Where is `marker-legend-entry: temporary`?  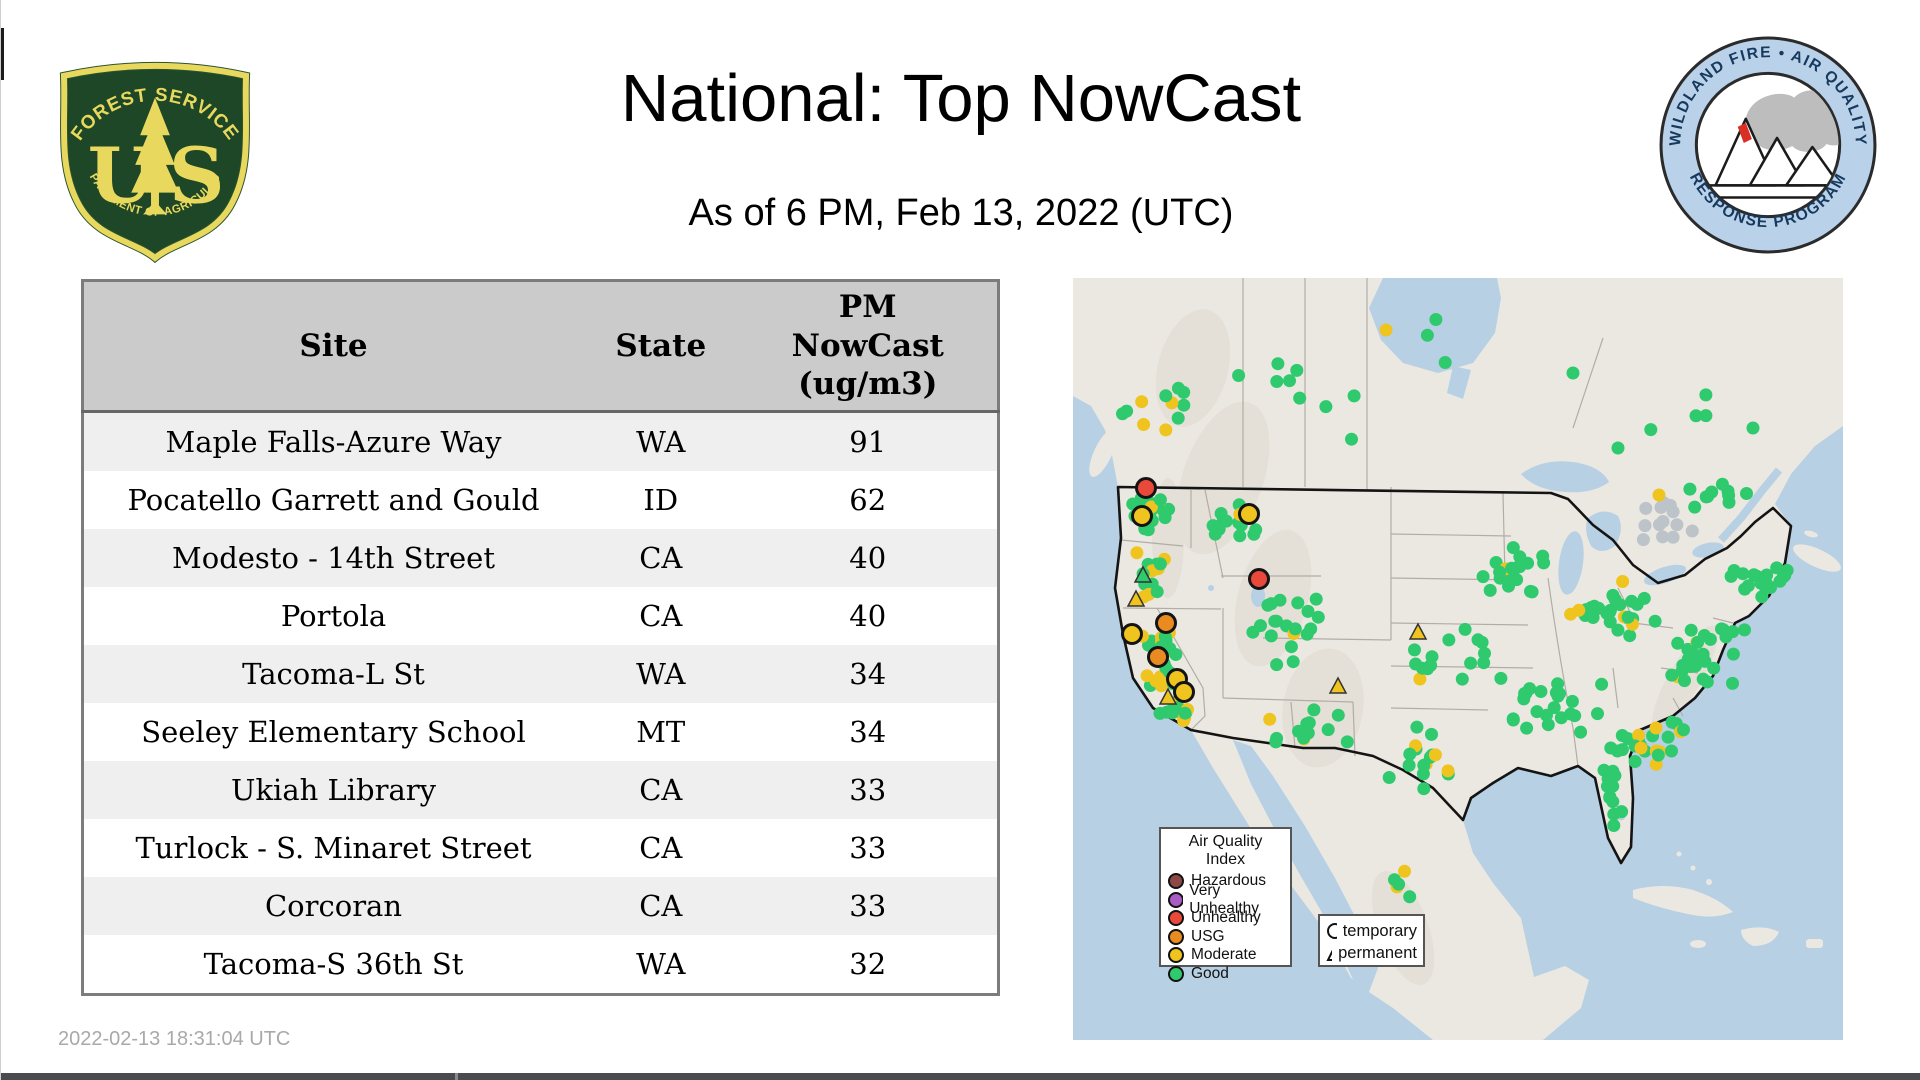
marker-legend-entry: temporary is located at coordinates (1371, 931).